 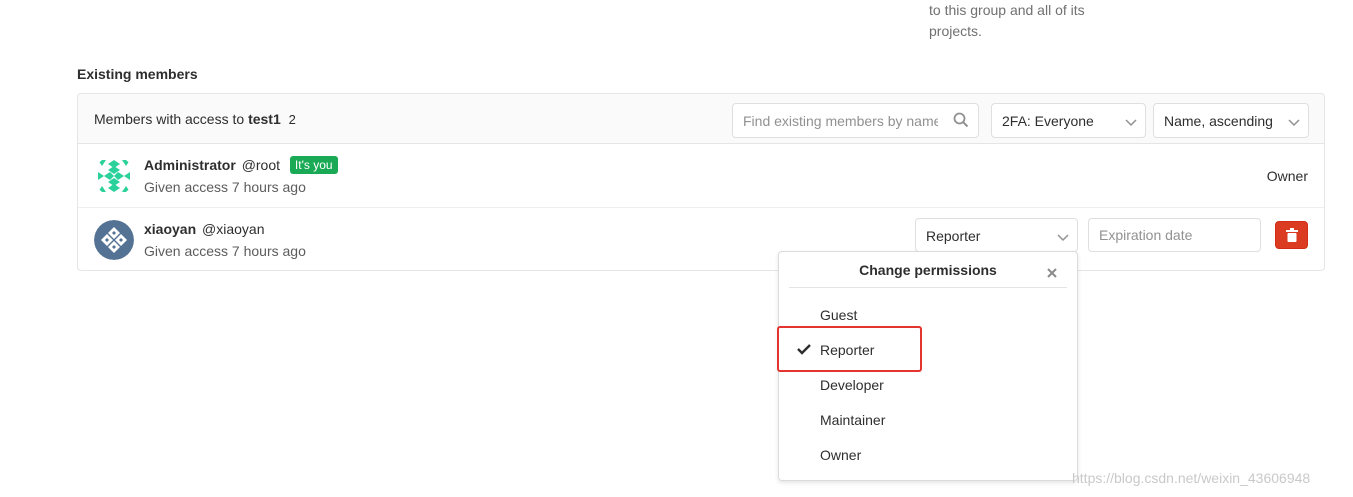 What do you see at coordinates (1174, 235) in the screenshot?
I see `expiration-date-input` at bounding box center [1174, 235].